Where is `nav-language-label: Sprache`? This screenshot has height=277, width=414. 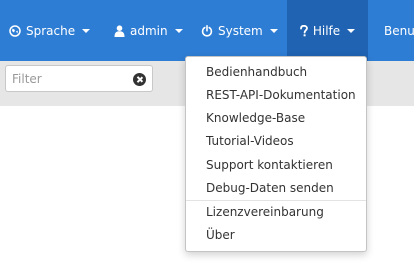 nav-language-label: Sprache is located at coordinates (51, 30).